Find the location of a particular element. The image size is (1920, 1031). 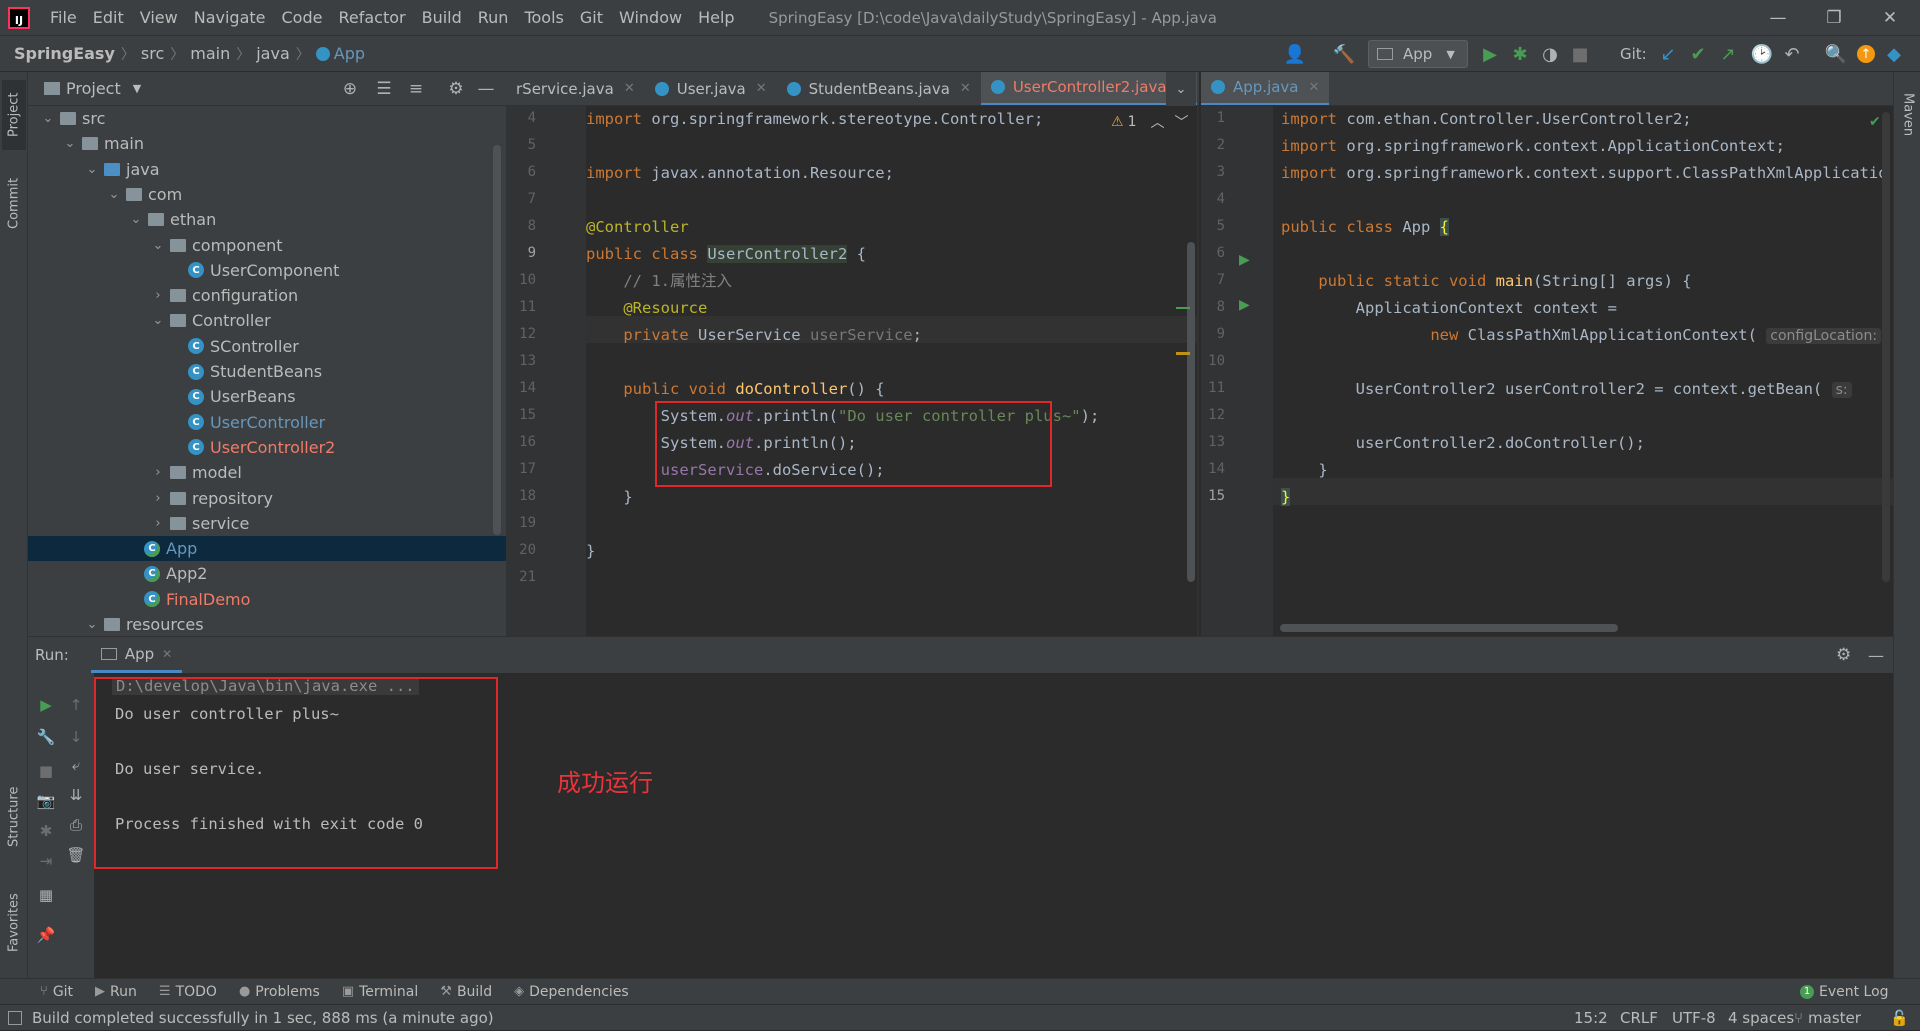

breadcrumb-project: SpringEasy is located at coordinates (59, 53).